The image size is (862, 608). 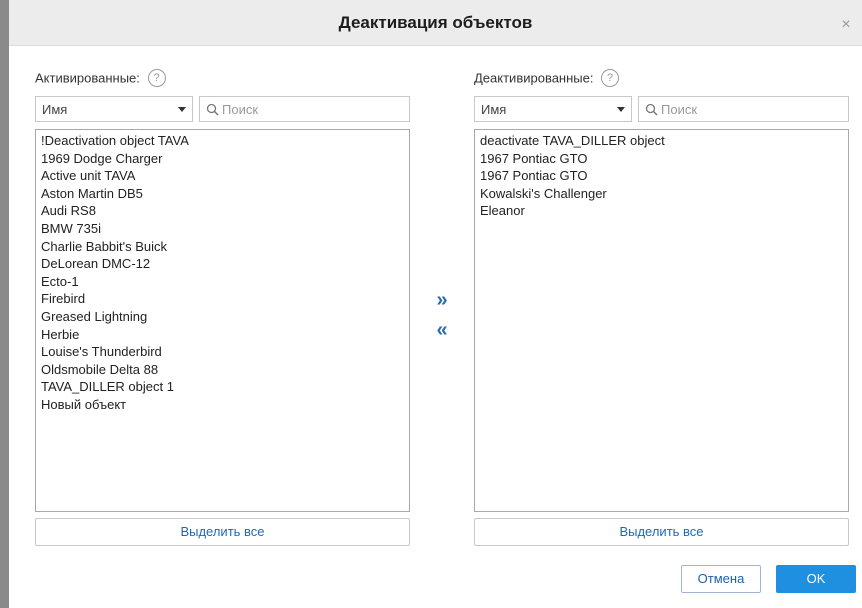 I want to click on ok-button: OK, so click(x=816, y=579).